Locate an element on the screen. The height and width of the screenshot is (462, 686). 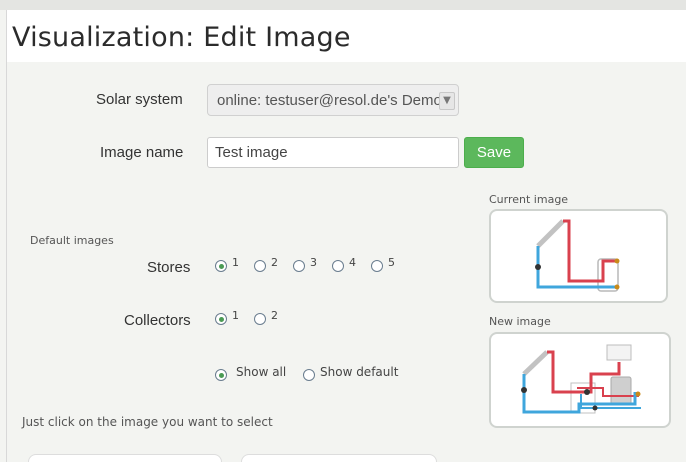
collectors-label: Collectors is located at coordinates (157, 320).